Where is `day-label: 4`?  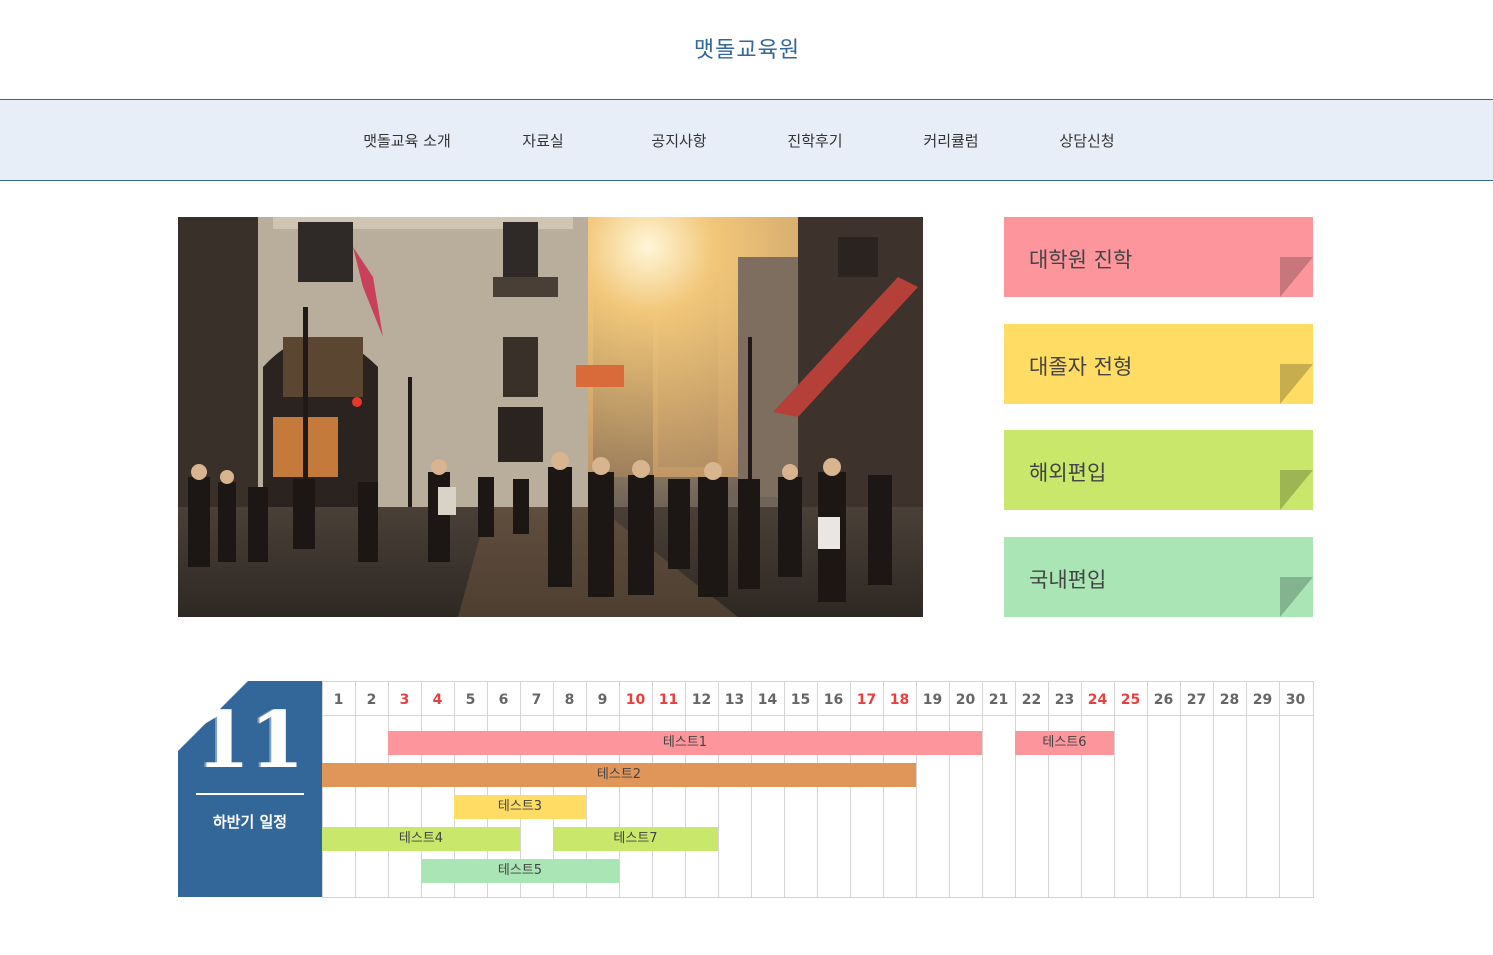 day-label: 4 is located at coordinates (437, 700).